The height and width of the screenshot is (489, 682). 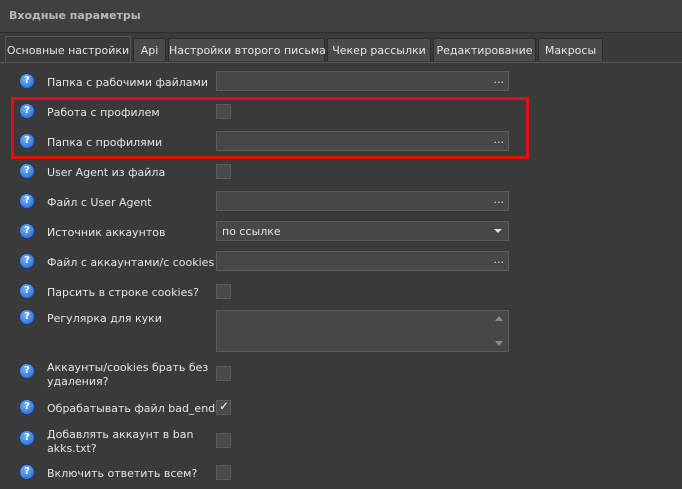 What do you see at coordinates (122, 473) in the screenshot?
I see `label-reply-all: Включить ответить всем?` at bounding box center [122, 473].